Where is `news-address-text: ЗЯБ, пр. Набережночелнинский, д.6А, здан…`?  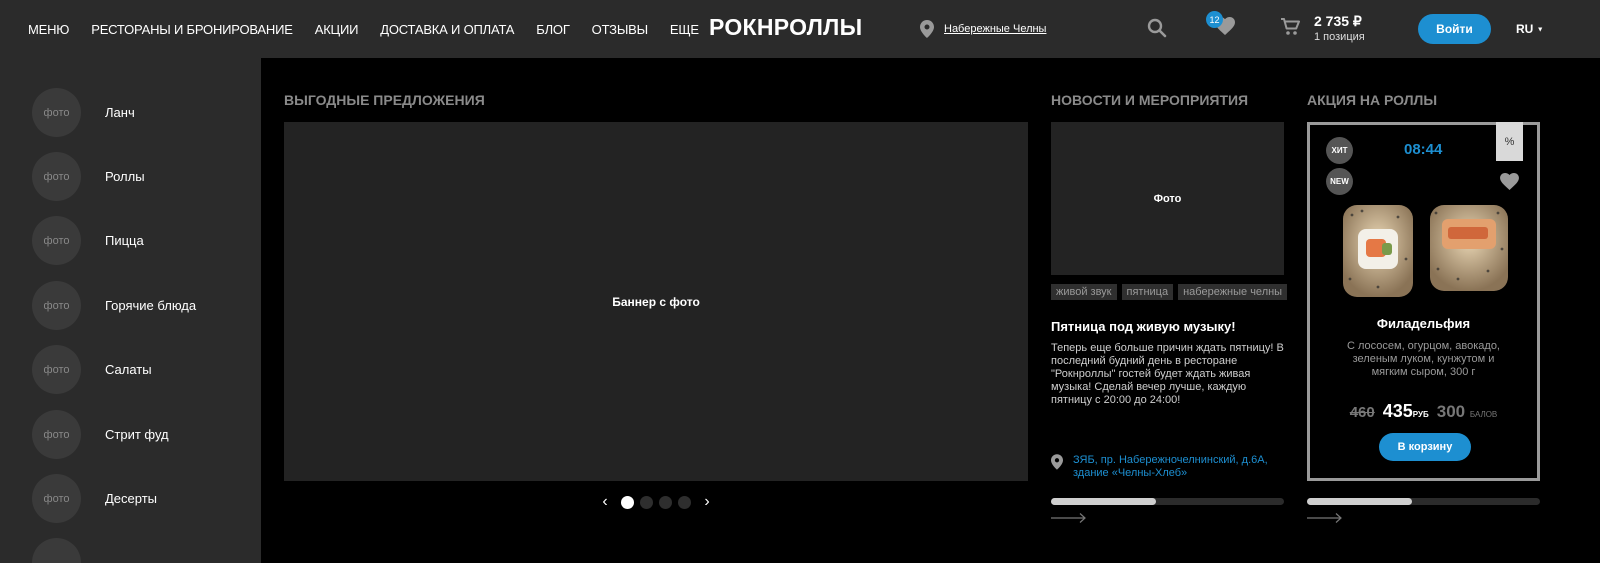
news-address-text: ЗЯБ, пр. Набережночелнинский, д.6А, здан… is located at coordinates (1178, 467).